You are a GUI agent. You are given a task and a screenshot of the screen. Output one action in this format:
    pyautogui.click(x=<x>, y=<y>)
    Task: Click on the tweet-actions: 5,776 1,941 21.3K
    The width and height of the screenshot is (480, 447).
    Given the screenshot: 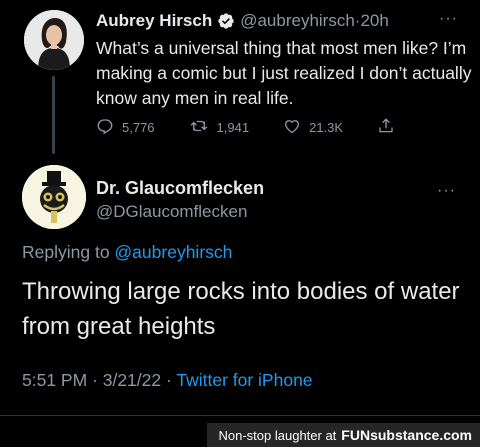 What is the action you would take?
    pyautogui.click(x=261, y=127)
    